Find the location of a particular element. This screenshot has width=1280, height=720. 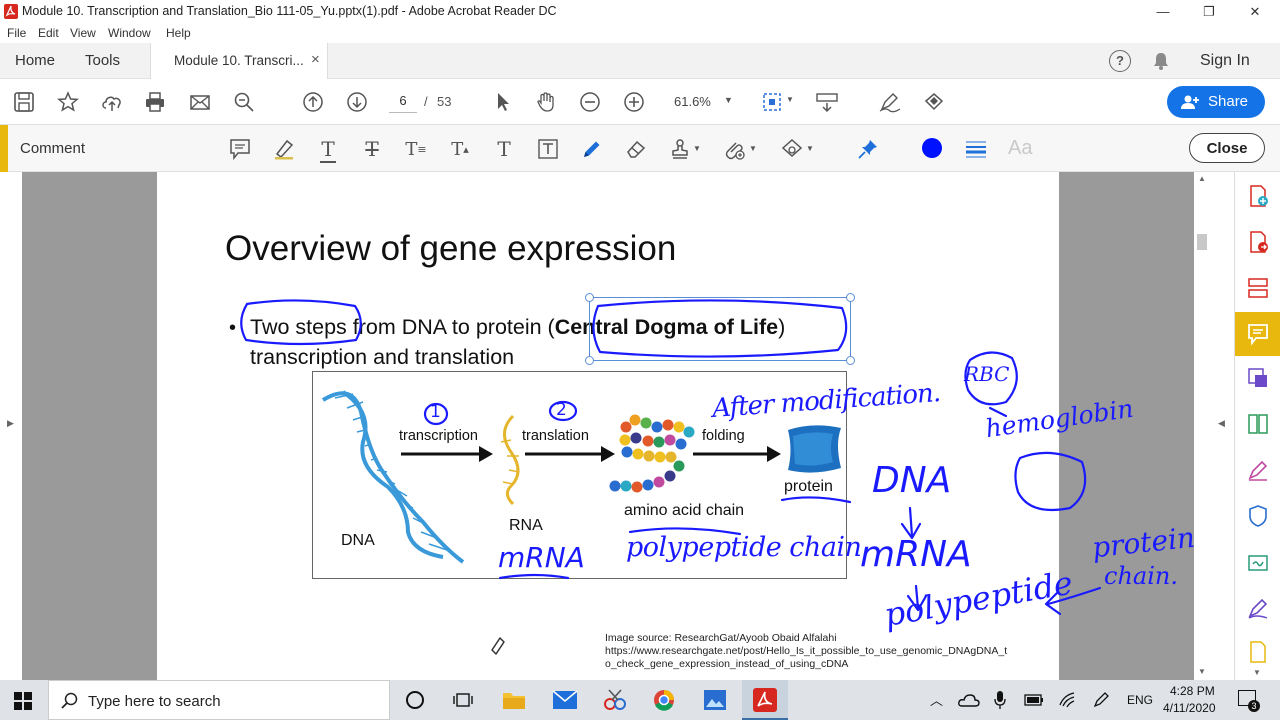

scroll-mode-icon is located at coordinates (827, 102).